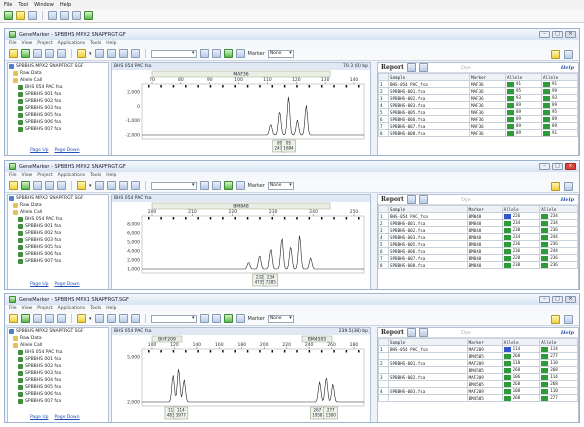  I want to click on table-row: 4 SPBBHS-003.fsa BM848 234 244, so click(478, 237).